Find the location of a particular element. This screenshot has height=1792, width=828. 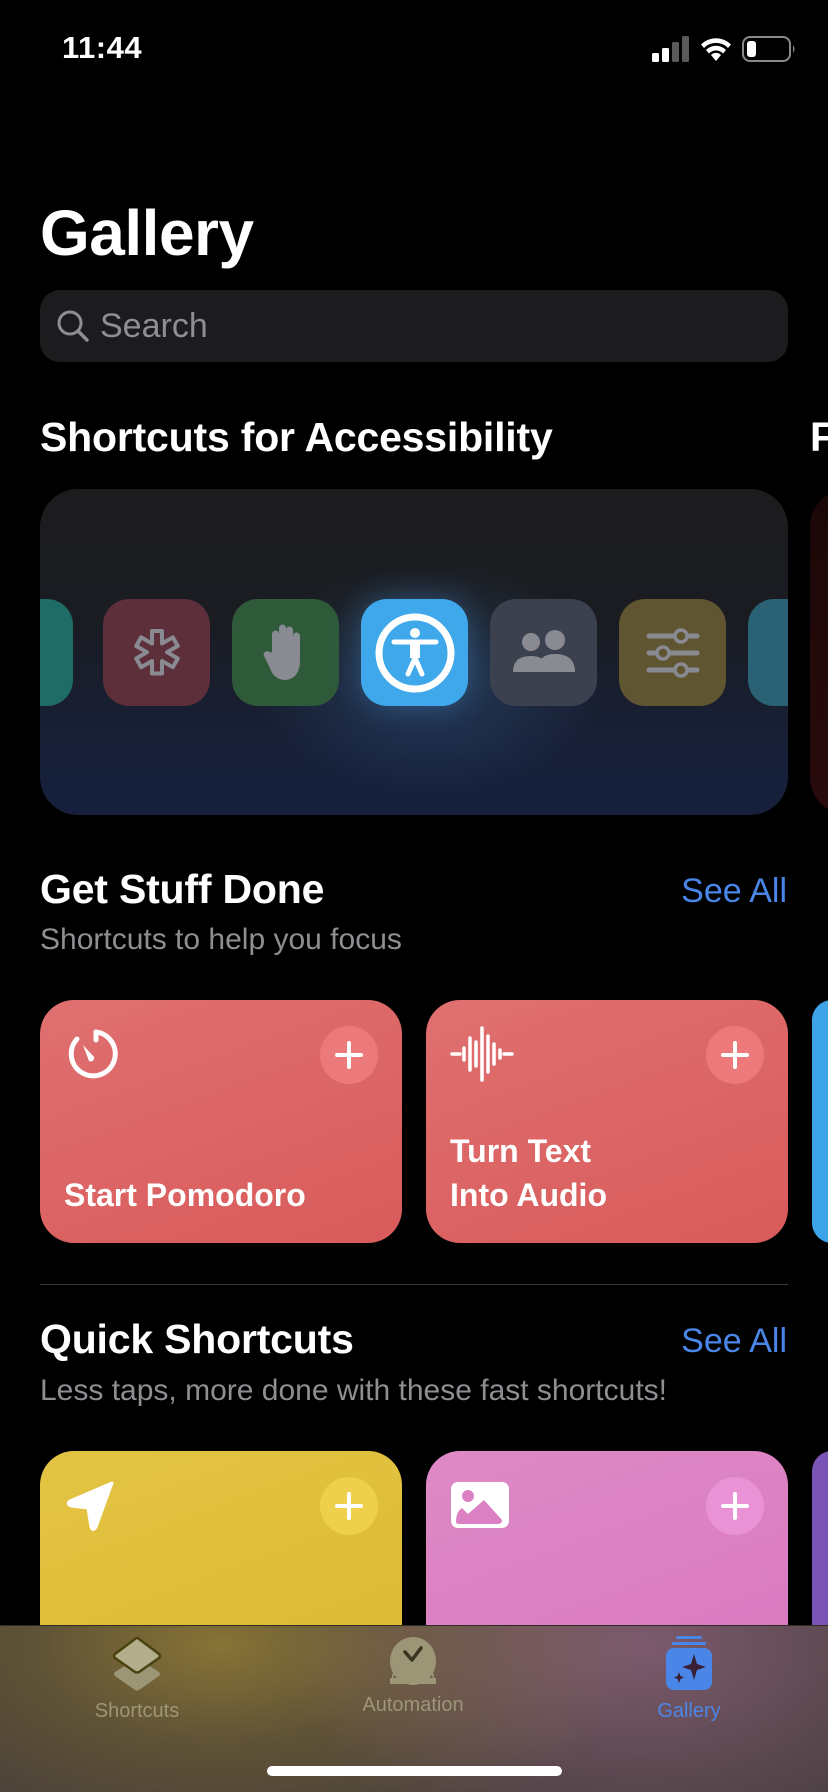

tile-sparkles is located at coordinates (768, 652).